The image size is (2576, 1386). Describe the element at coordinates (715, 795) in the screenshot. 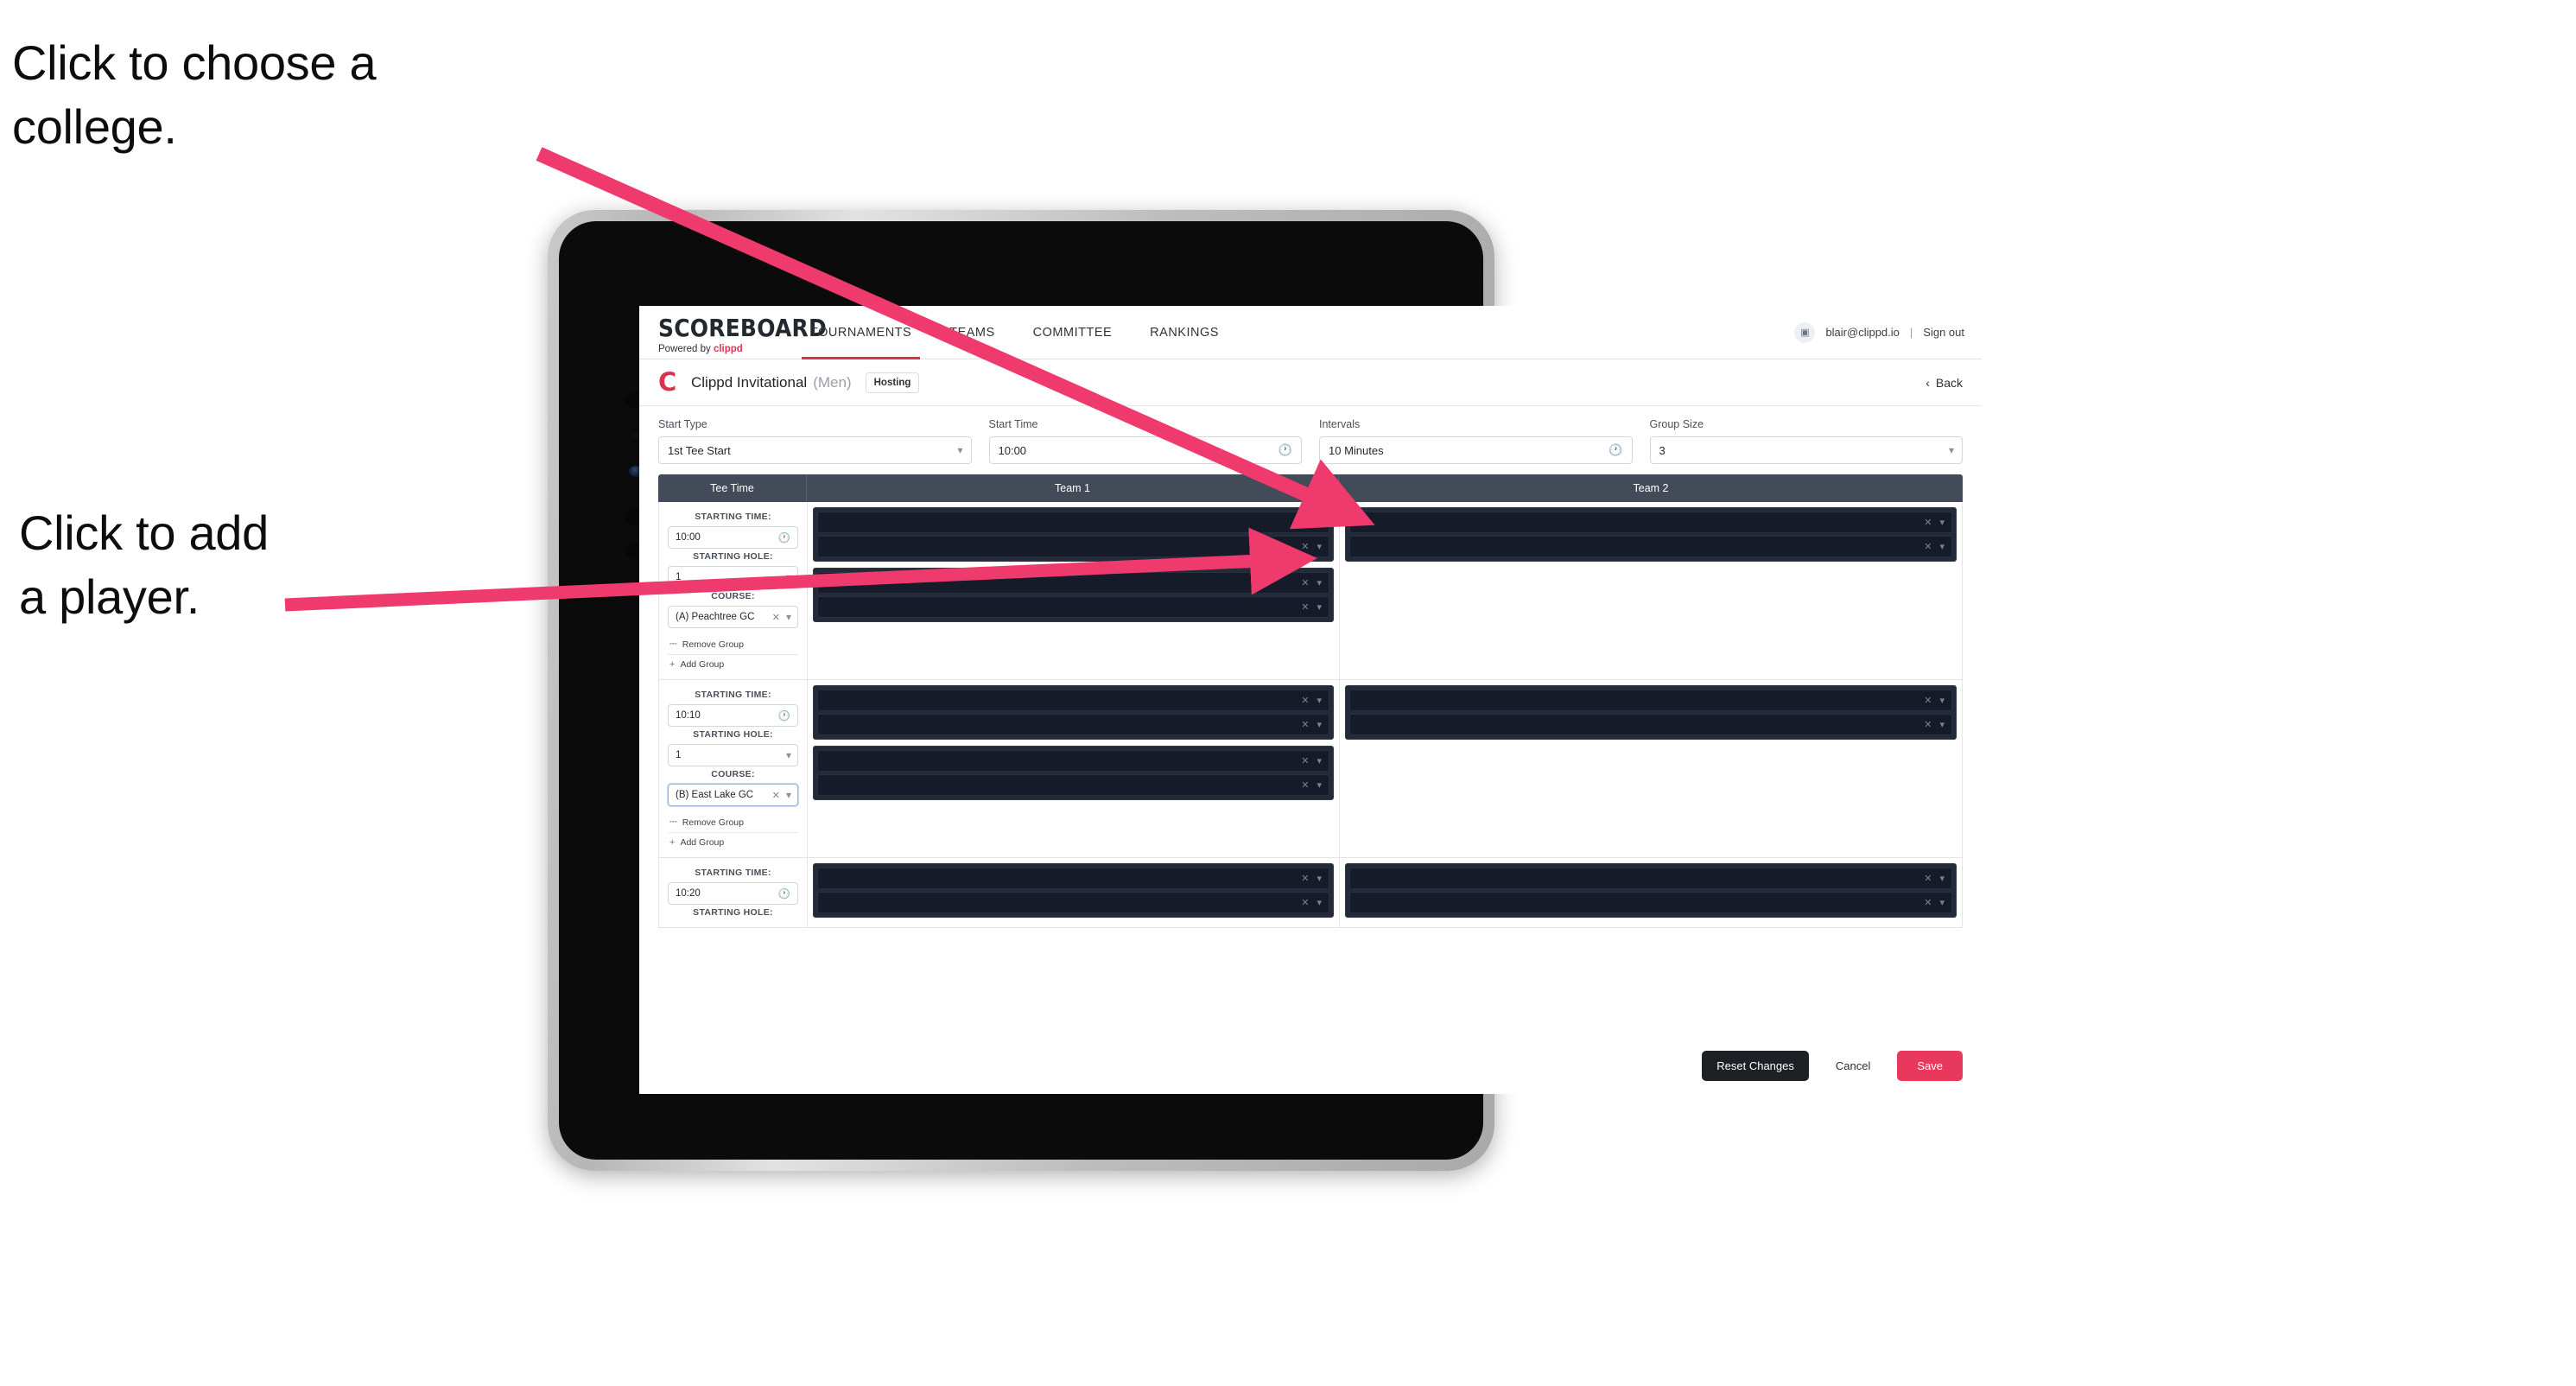

I see `course-value: (B) East Lake GC` at that location.